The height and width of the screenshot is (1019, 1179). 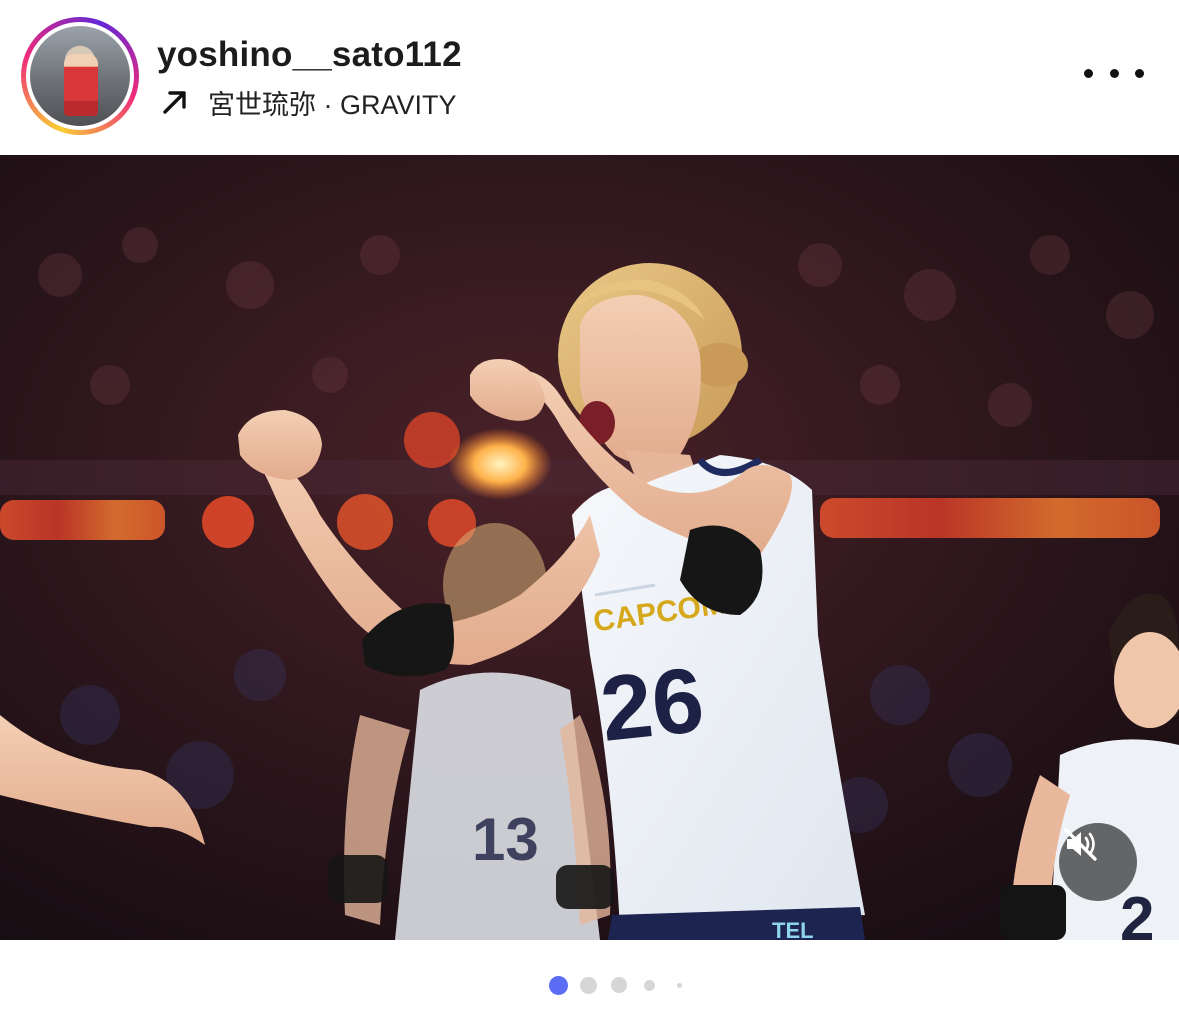 What do you see at coordinates (1098, 862) in the screenshot?
I see `mute-button` at bounding box center [1098, 862].